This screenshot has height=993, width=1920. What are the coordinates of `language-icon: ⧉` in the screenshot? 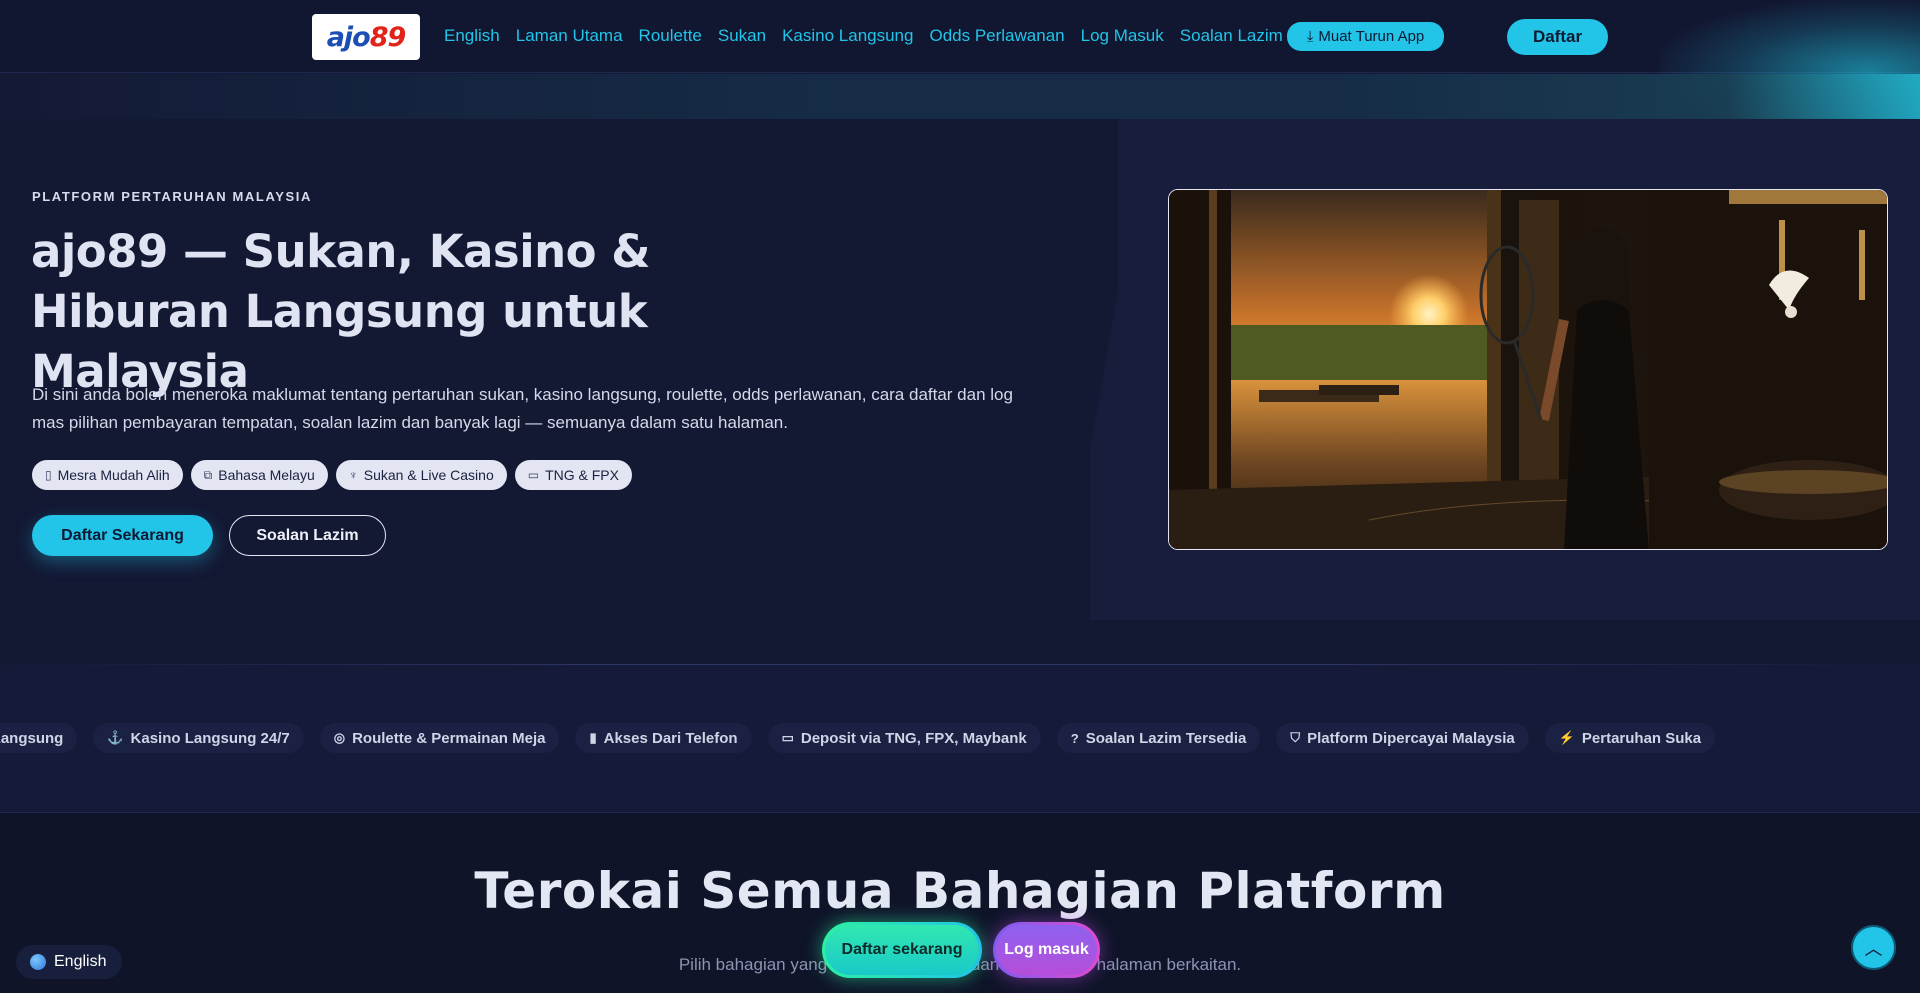 It's located at (208, 474).